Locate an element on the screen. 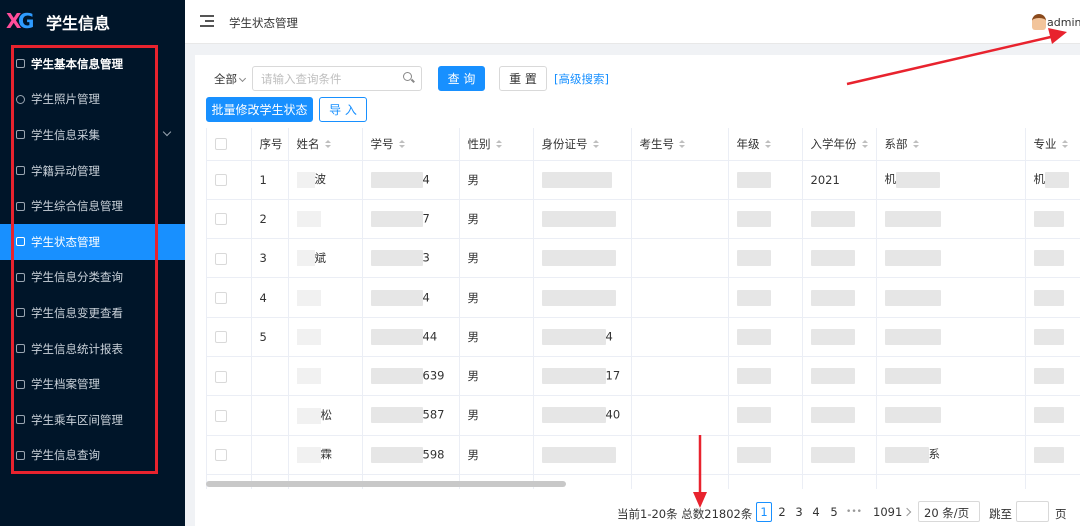 The height and width of the screenshot is (526, 1080). idcard-cell: 40 is located at coordinates (582, 415).